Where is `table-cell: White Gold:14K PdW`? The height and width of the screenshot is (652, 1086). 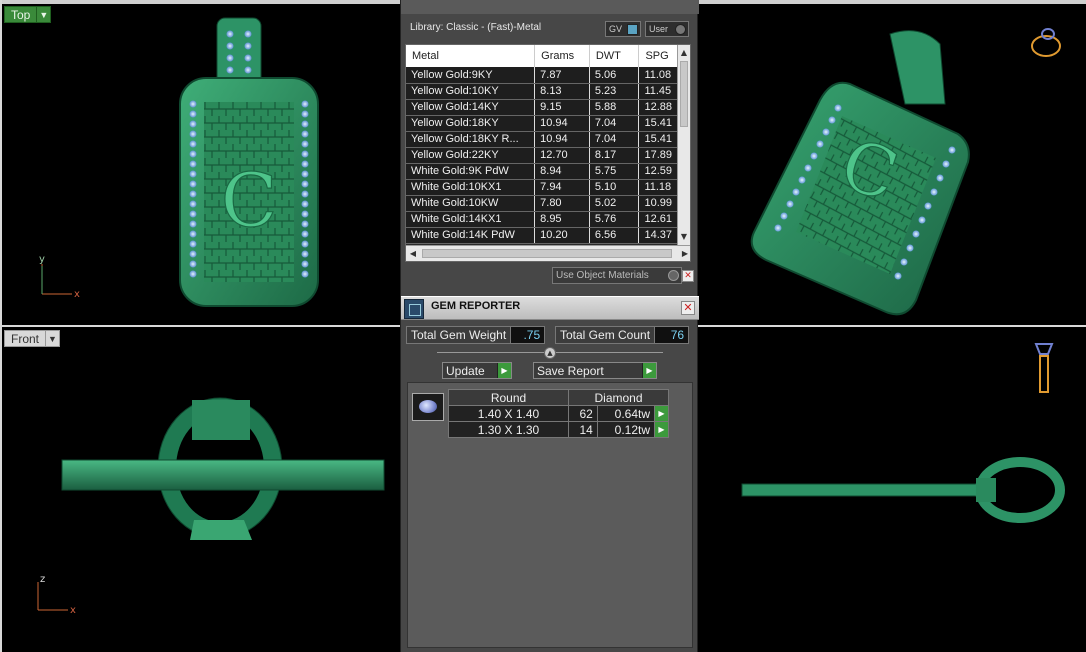
table-cell: White Gold:14K PdW is located at coordinates (471, 235).